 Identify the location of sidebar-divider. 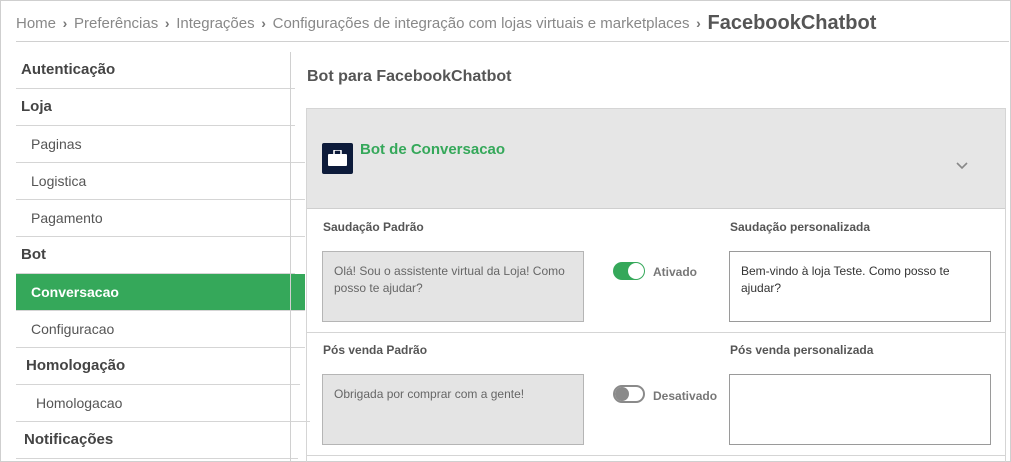
(290, 257).